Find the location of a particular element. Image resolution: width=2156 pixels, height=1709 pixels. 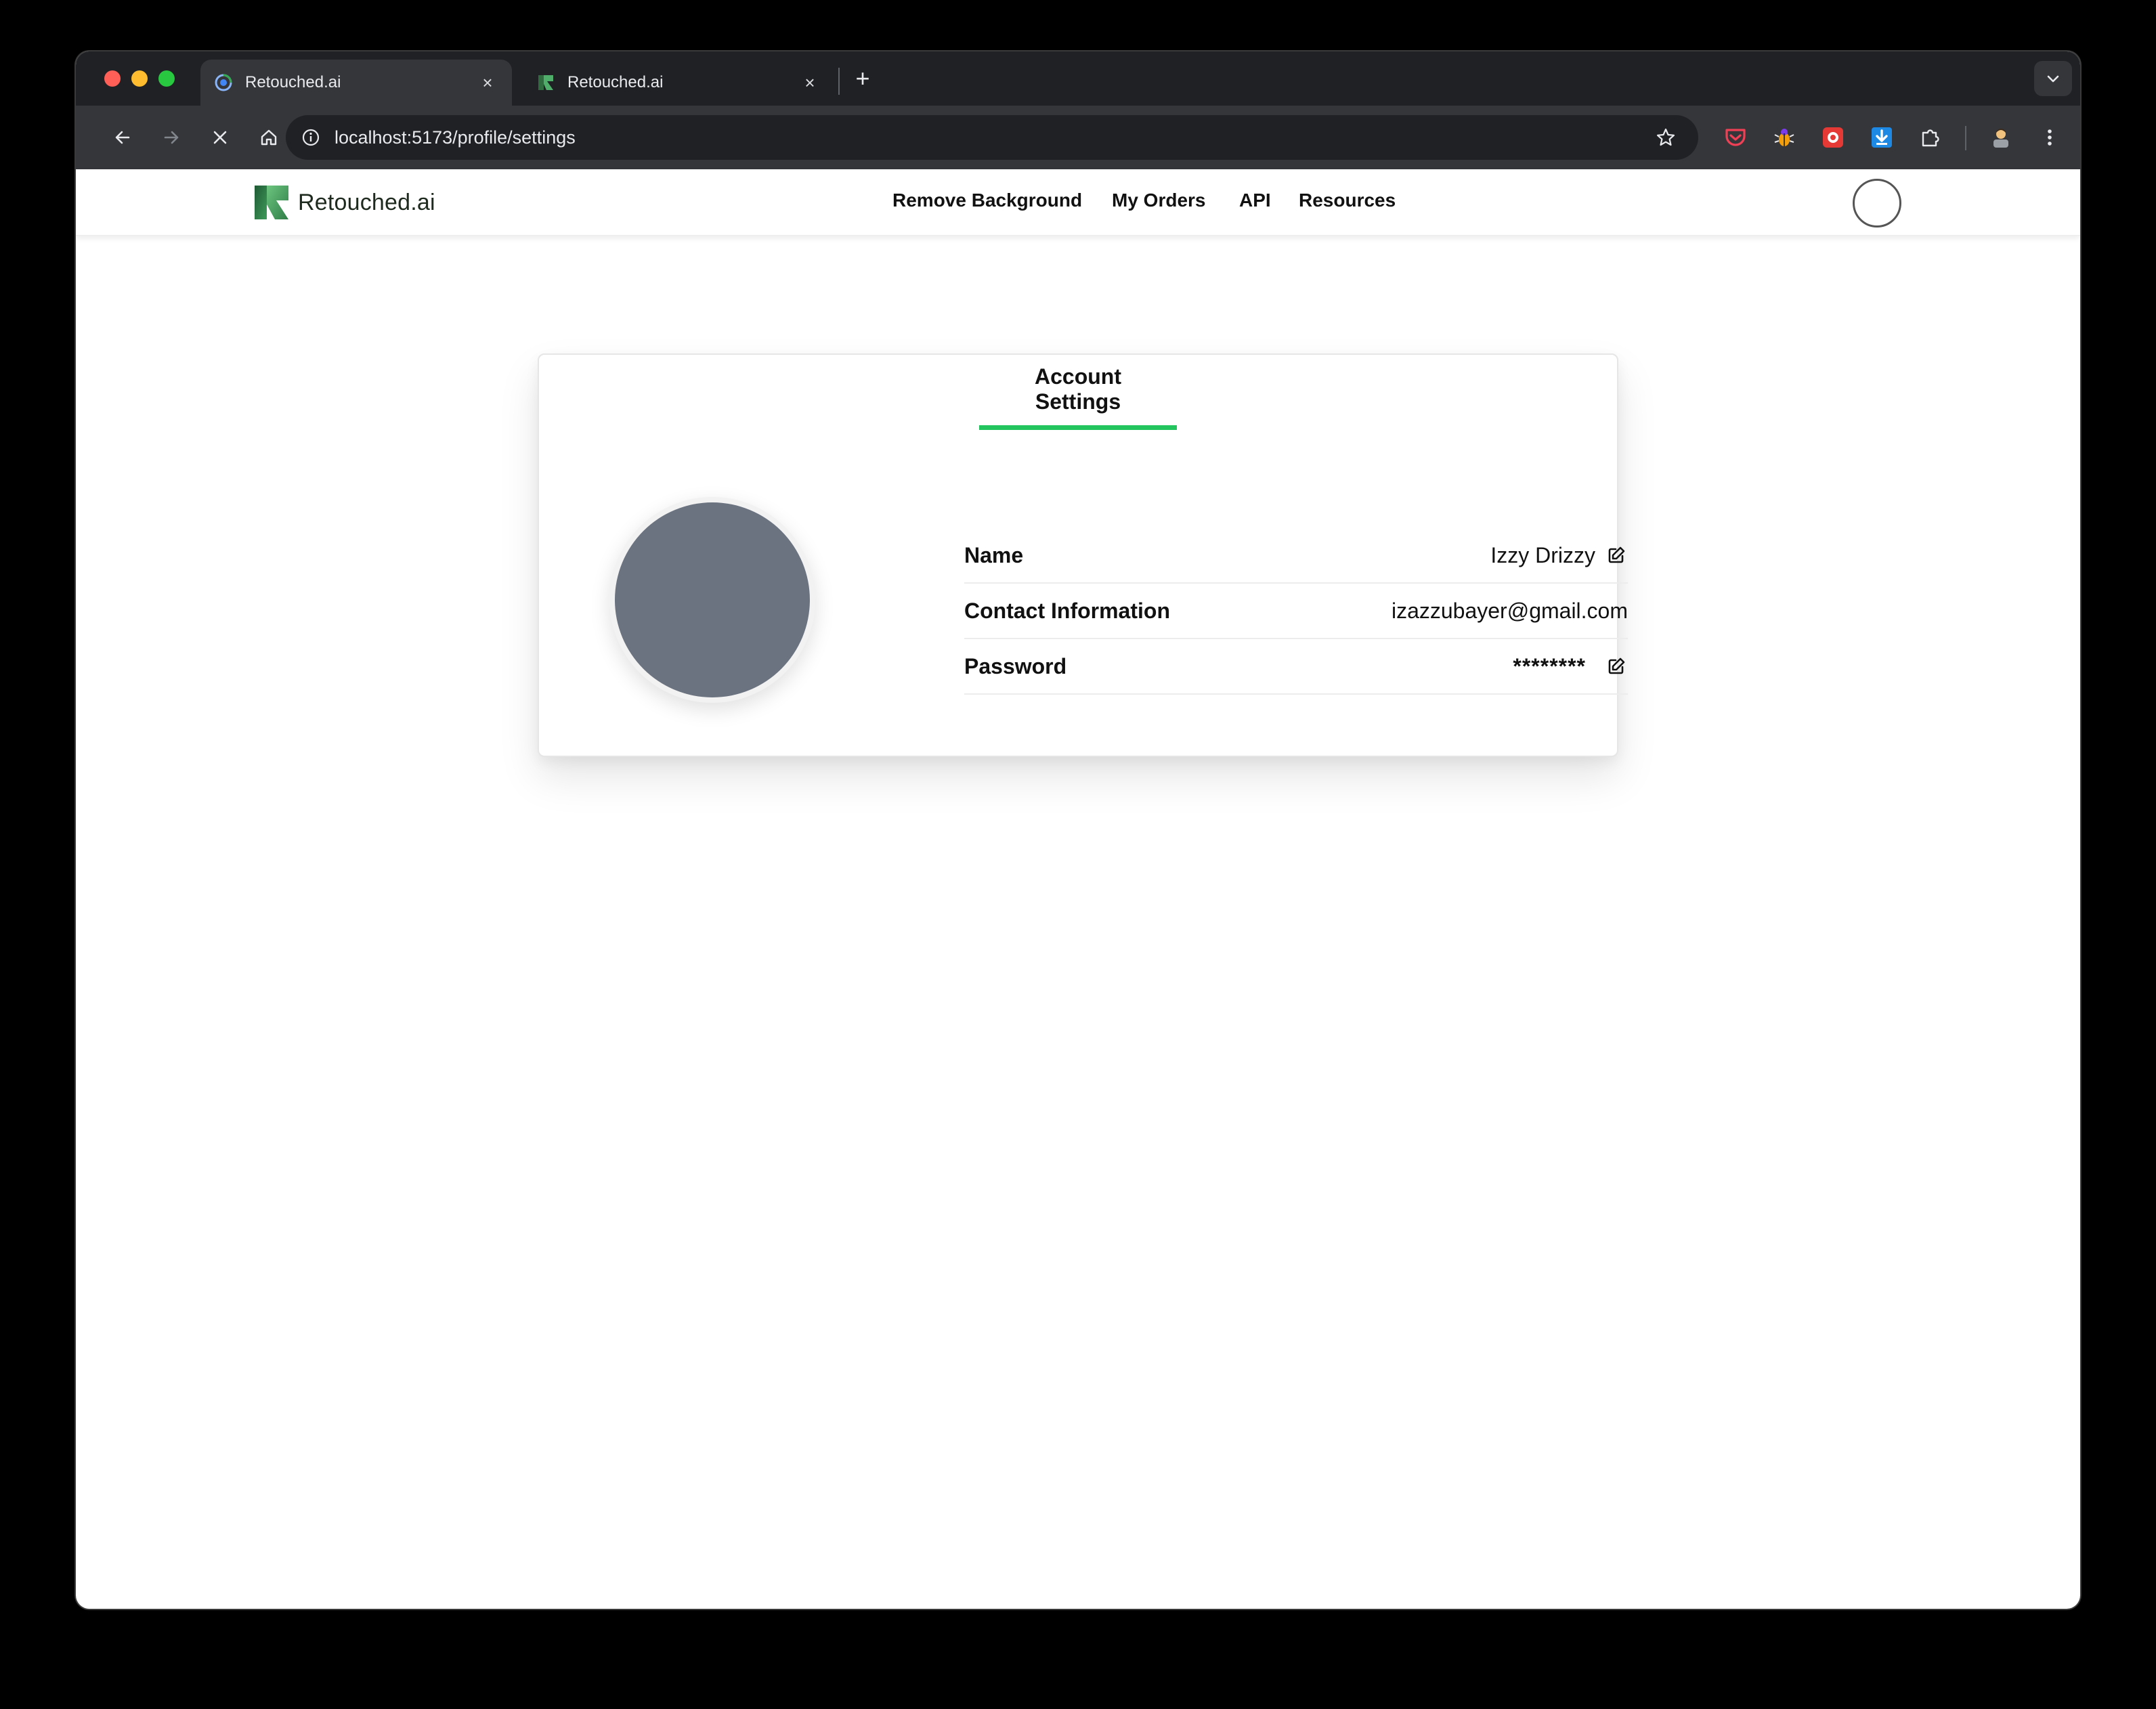

address-bar: localhost:5173/profile/settings is located at coordinates (992, 137).